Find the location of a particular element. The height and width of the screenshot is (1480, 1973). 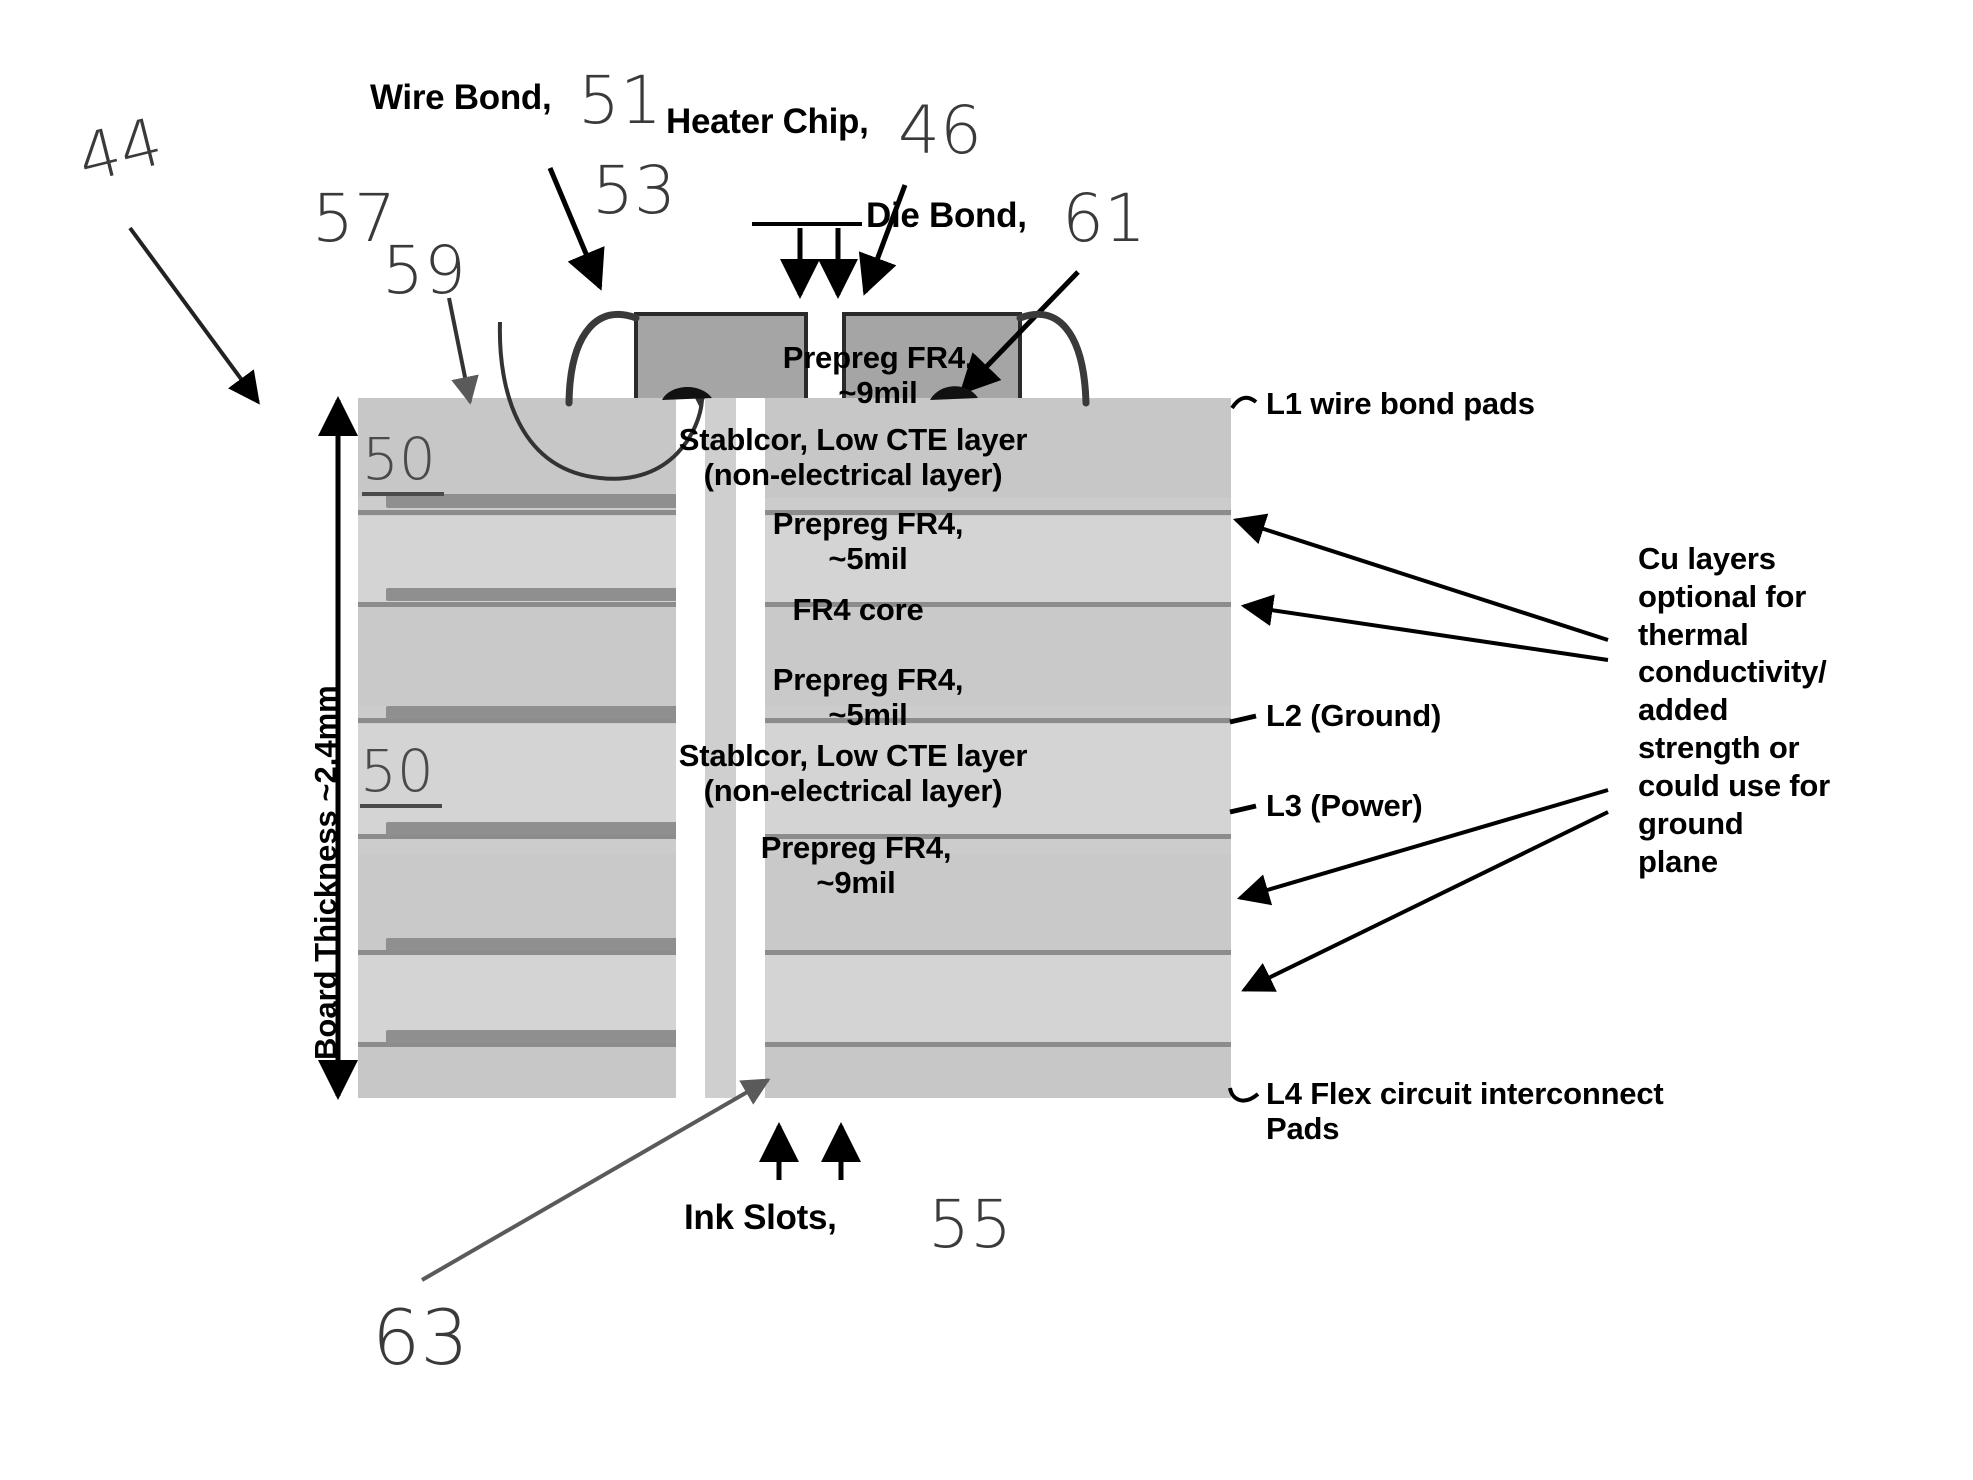

board-thickness-text: Board Thickness ~2.4mm is located at coordinates (325, 872).